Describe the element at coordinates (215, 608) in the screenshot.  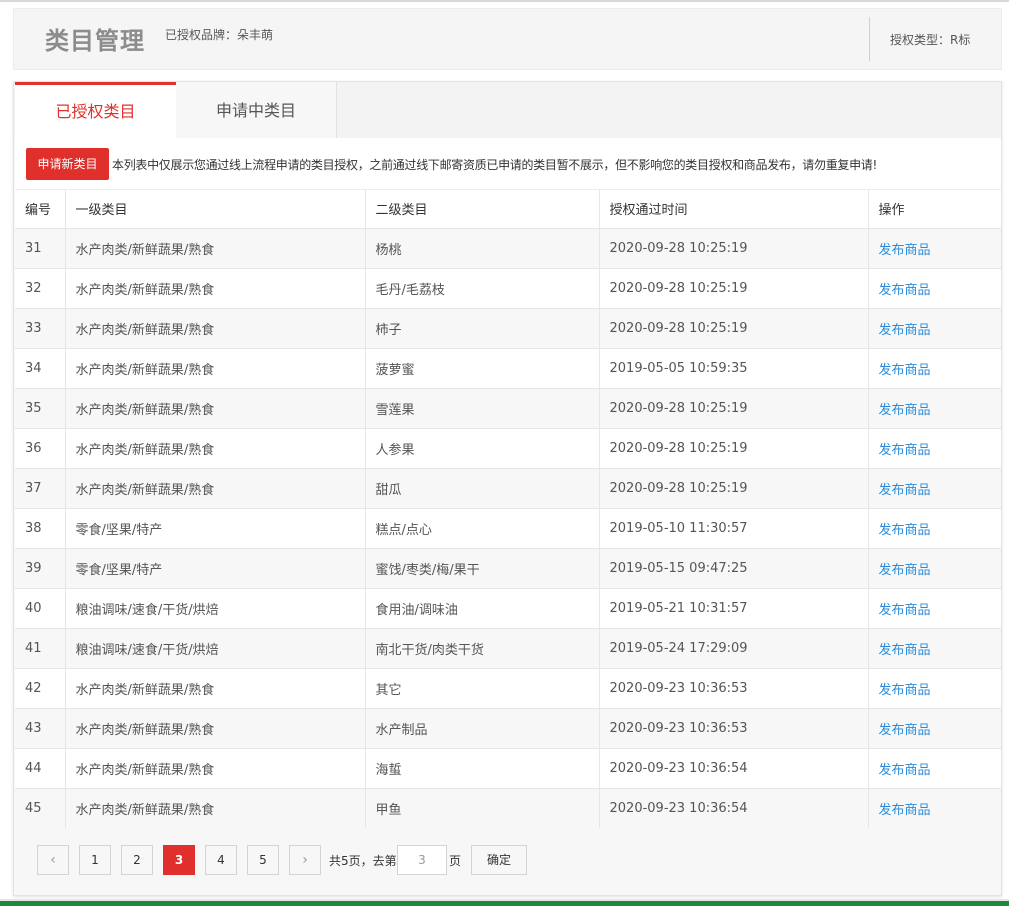
I see `cell-category-1: 粮油调味/速食/干货/烘焙` at that location.